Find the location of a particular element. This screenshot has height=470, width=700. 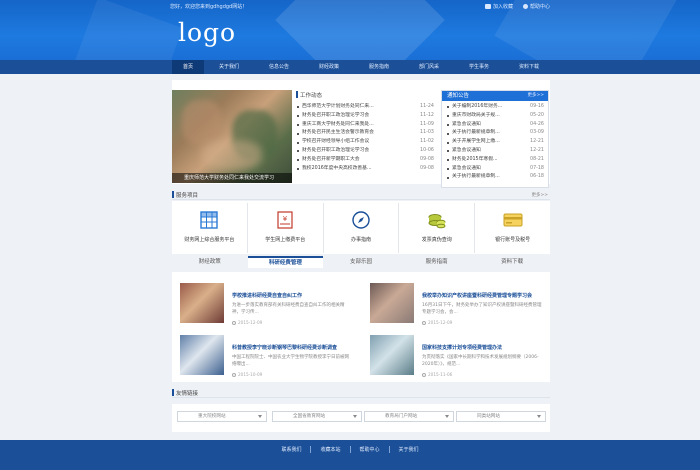

link-select-bureau: 教育局门户网站 is located at coordinates (409, 416).